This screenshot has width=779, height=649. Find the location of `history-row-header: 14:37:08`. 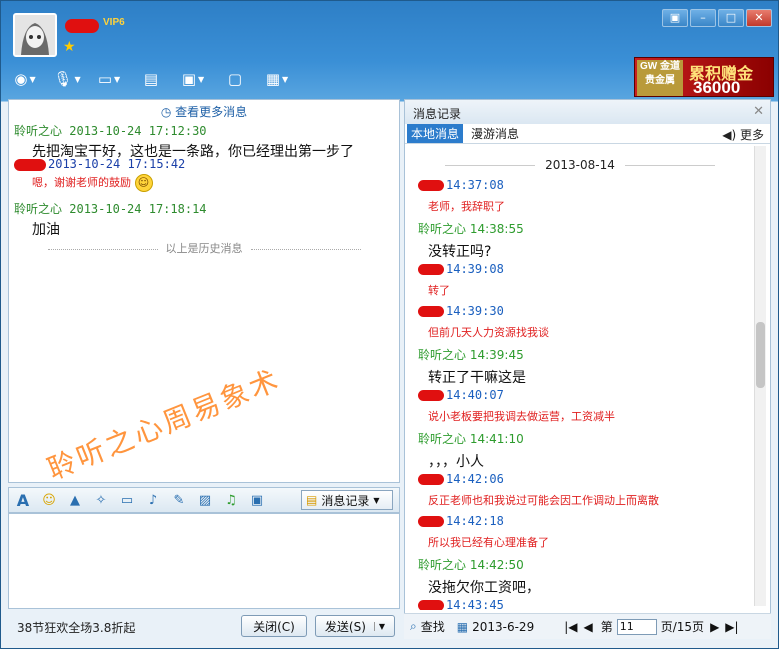

history-row-header: 14:37:08 is located at coordinates (461, 185).